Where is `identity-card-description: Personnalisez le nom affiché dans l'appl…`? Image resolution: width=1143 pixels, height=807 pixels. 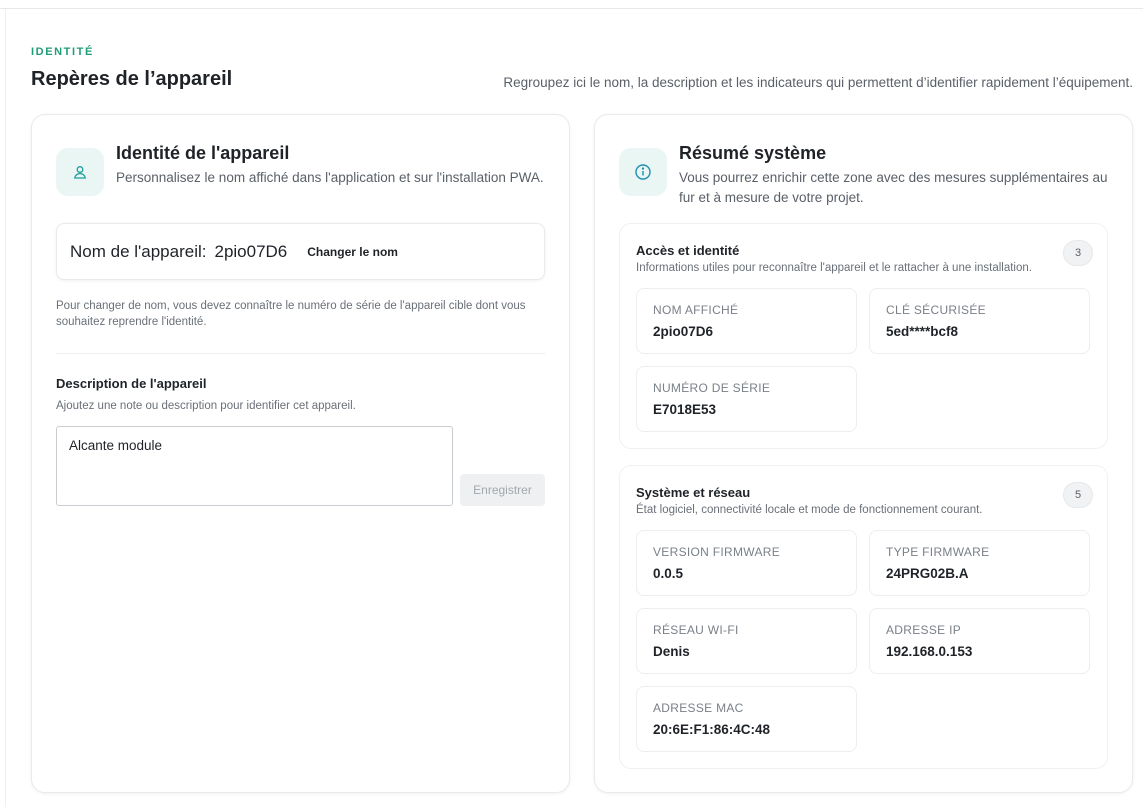
identity-card-description: Personnalisez le nom affiché dans l'appl… is located at coordinates (330, 177).